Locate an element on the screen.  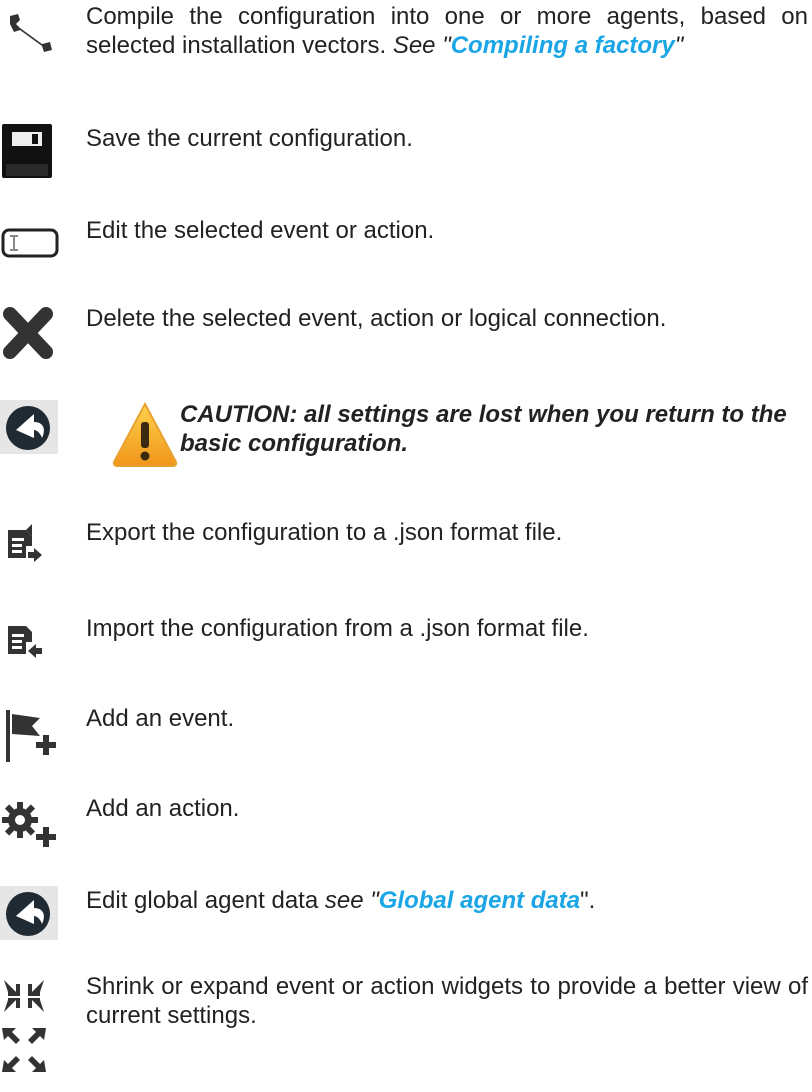
save-description: Save the current configuration. is located at coordinates (249, 138).